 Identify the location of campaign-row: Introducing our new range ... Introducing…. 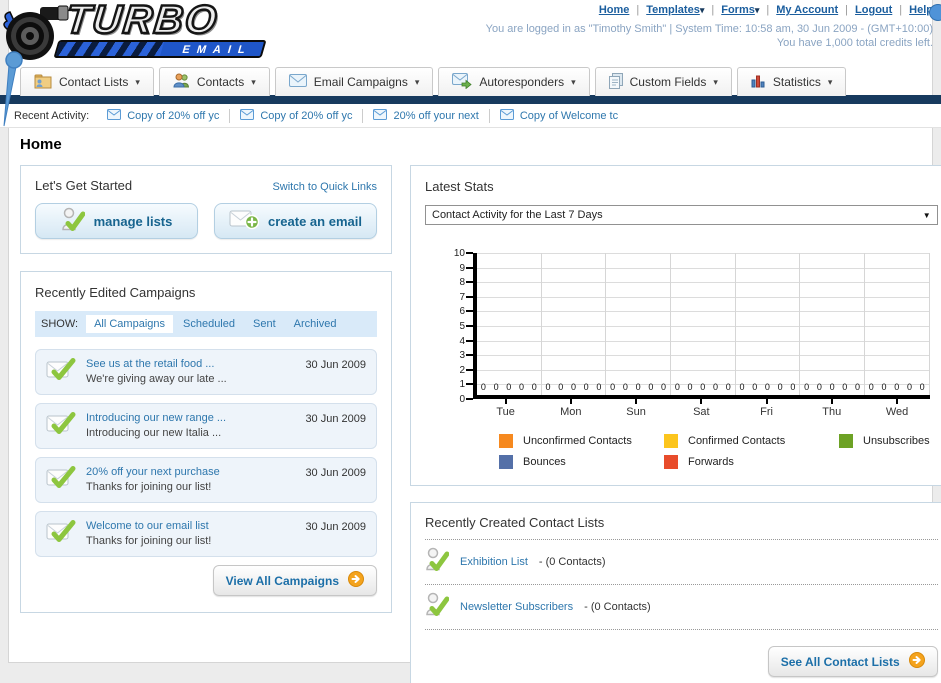
(206, 426).